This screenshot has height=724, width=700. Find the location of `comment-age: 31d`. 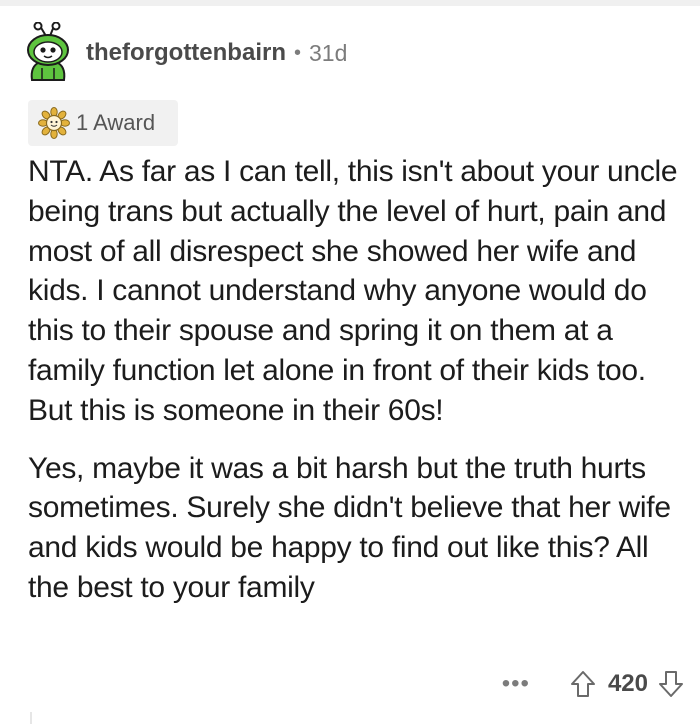

comment-age: 31d is located at coordinates (328, 52).